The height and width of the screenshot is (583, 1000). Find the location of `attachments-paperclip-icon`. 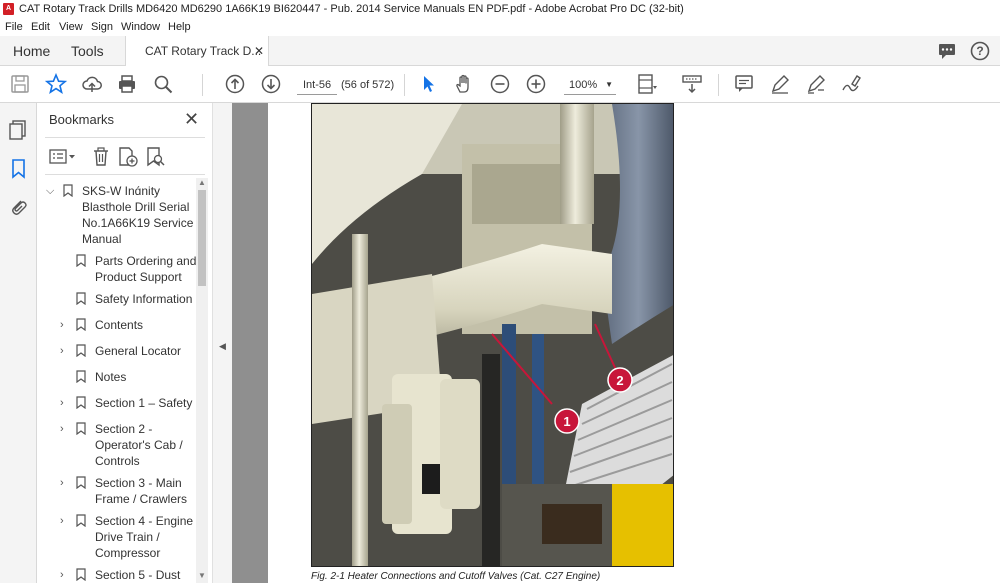

attachments-paperclip-icon is located at coordinates (18, 207).